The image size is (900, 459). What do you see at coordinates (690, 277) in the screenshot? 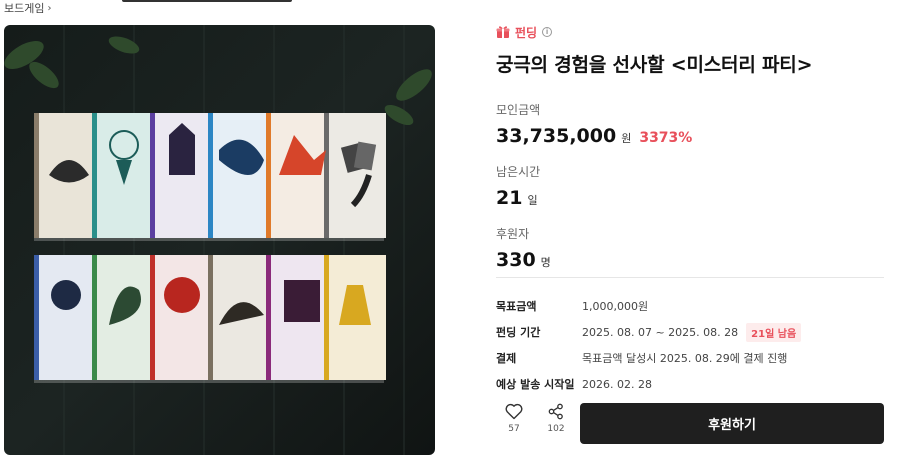
I see `divider` at bounding box center [690, 277].